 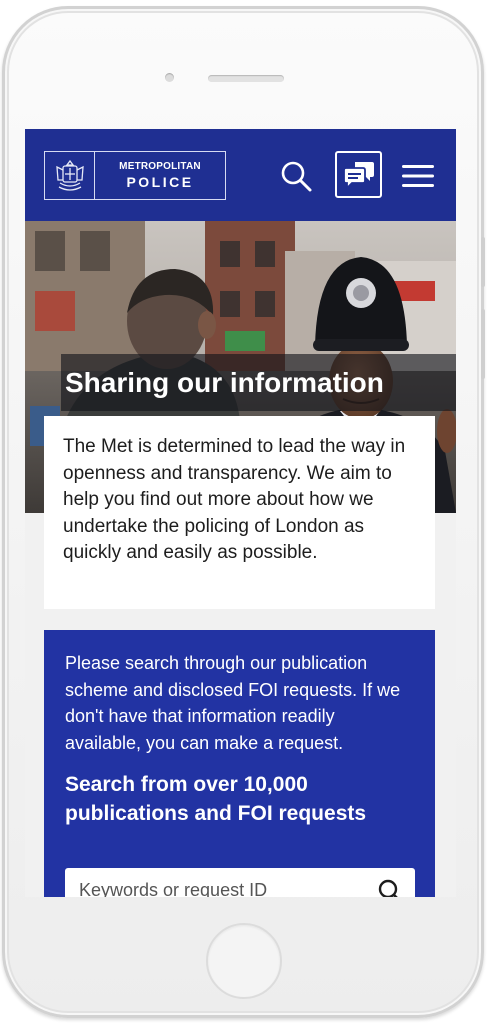 I want to click on met-police-logo: METROPOLITAN POLICE, so click(x=135, y=175).